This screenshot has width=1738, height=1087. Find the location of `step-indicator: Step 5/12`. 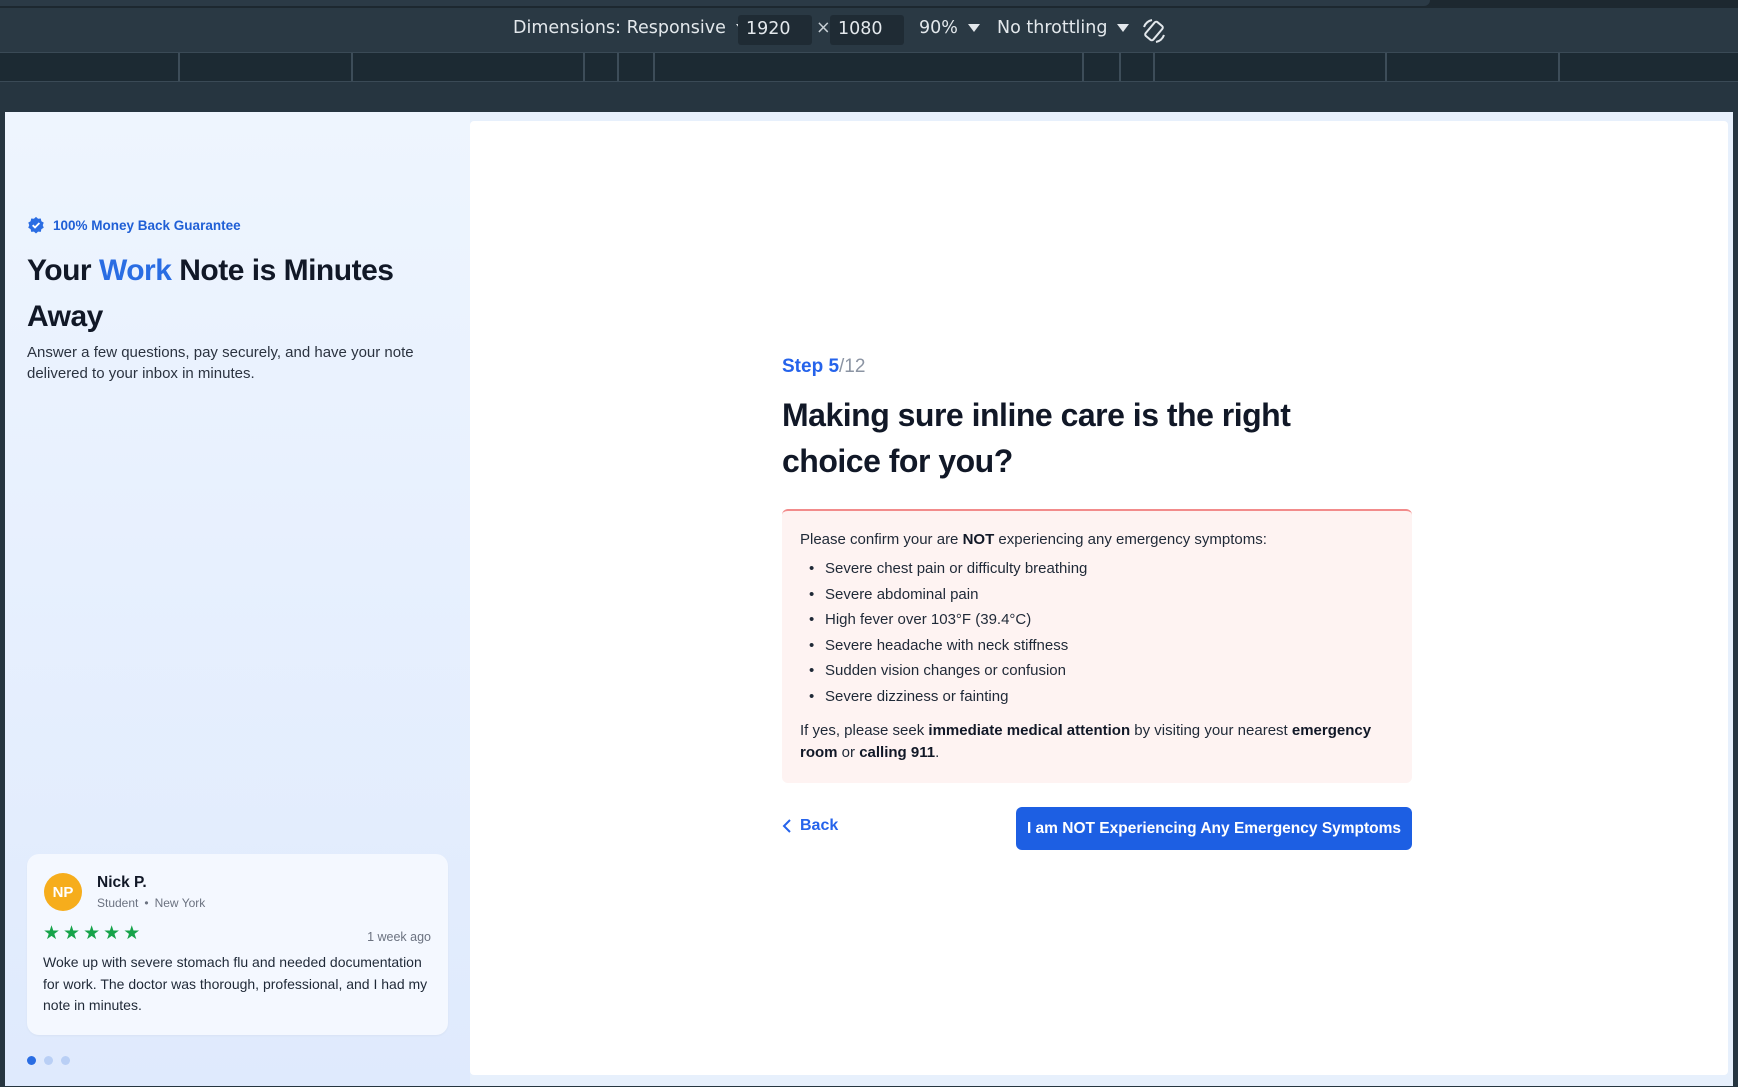

step-indicator: Step 5/12 is located at coordinates (1097, 367).